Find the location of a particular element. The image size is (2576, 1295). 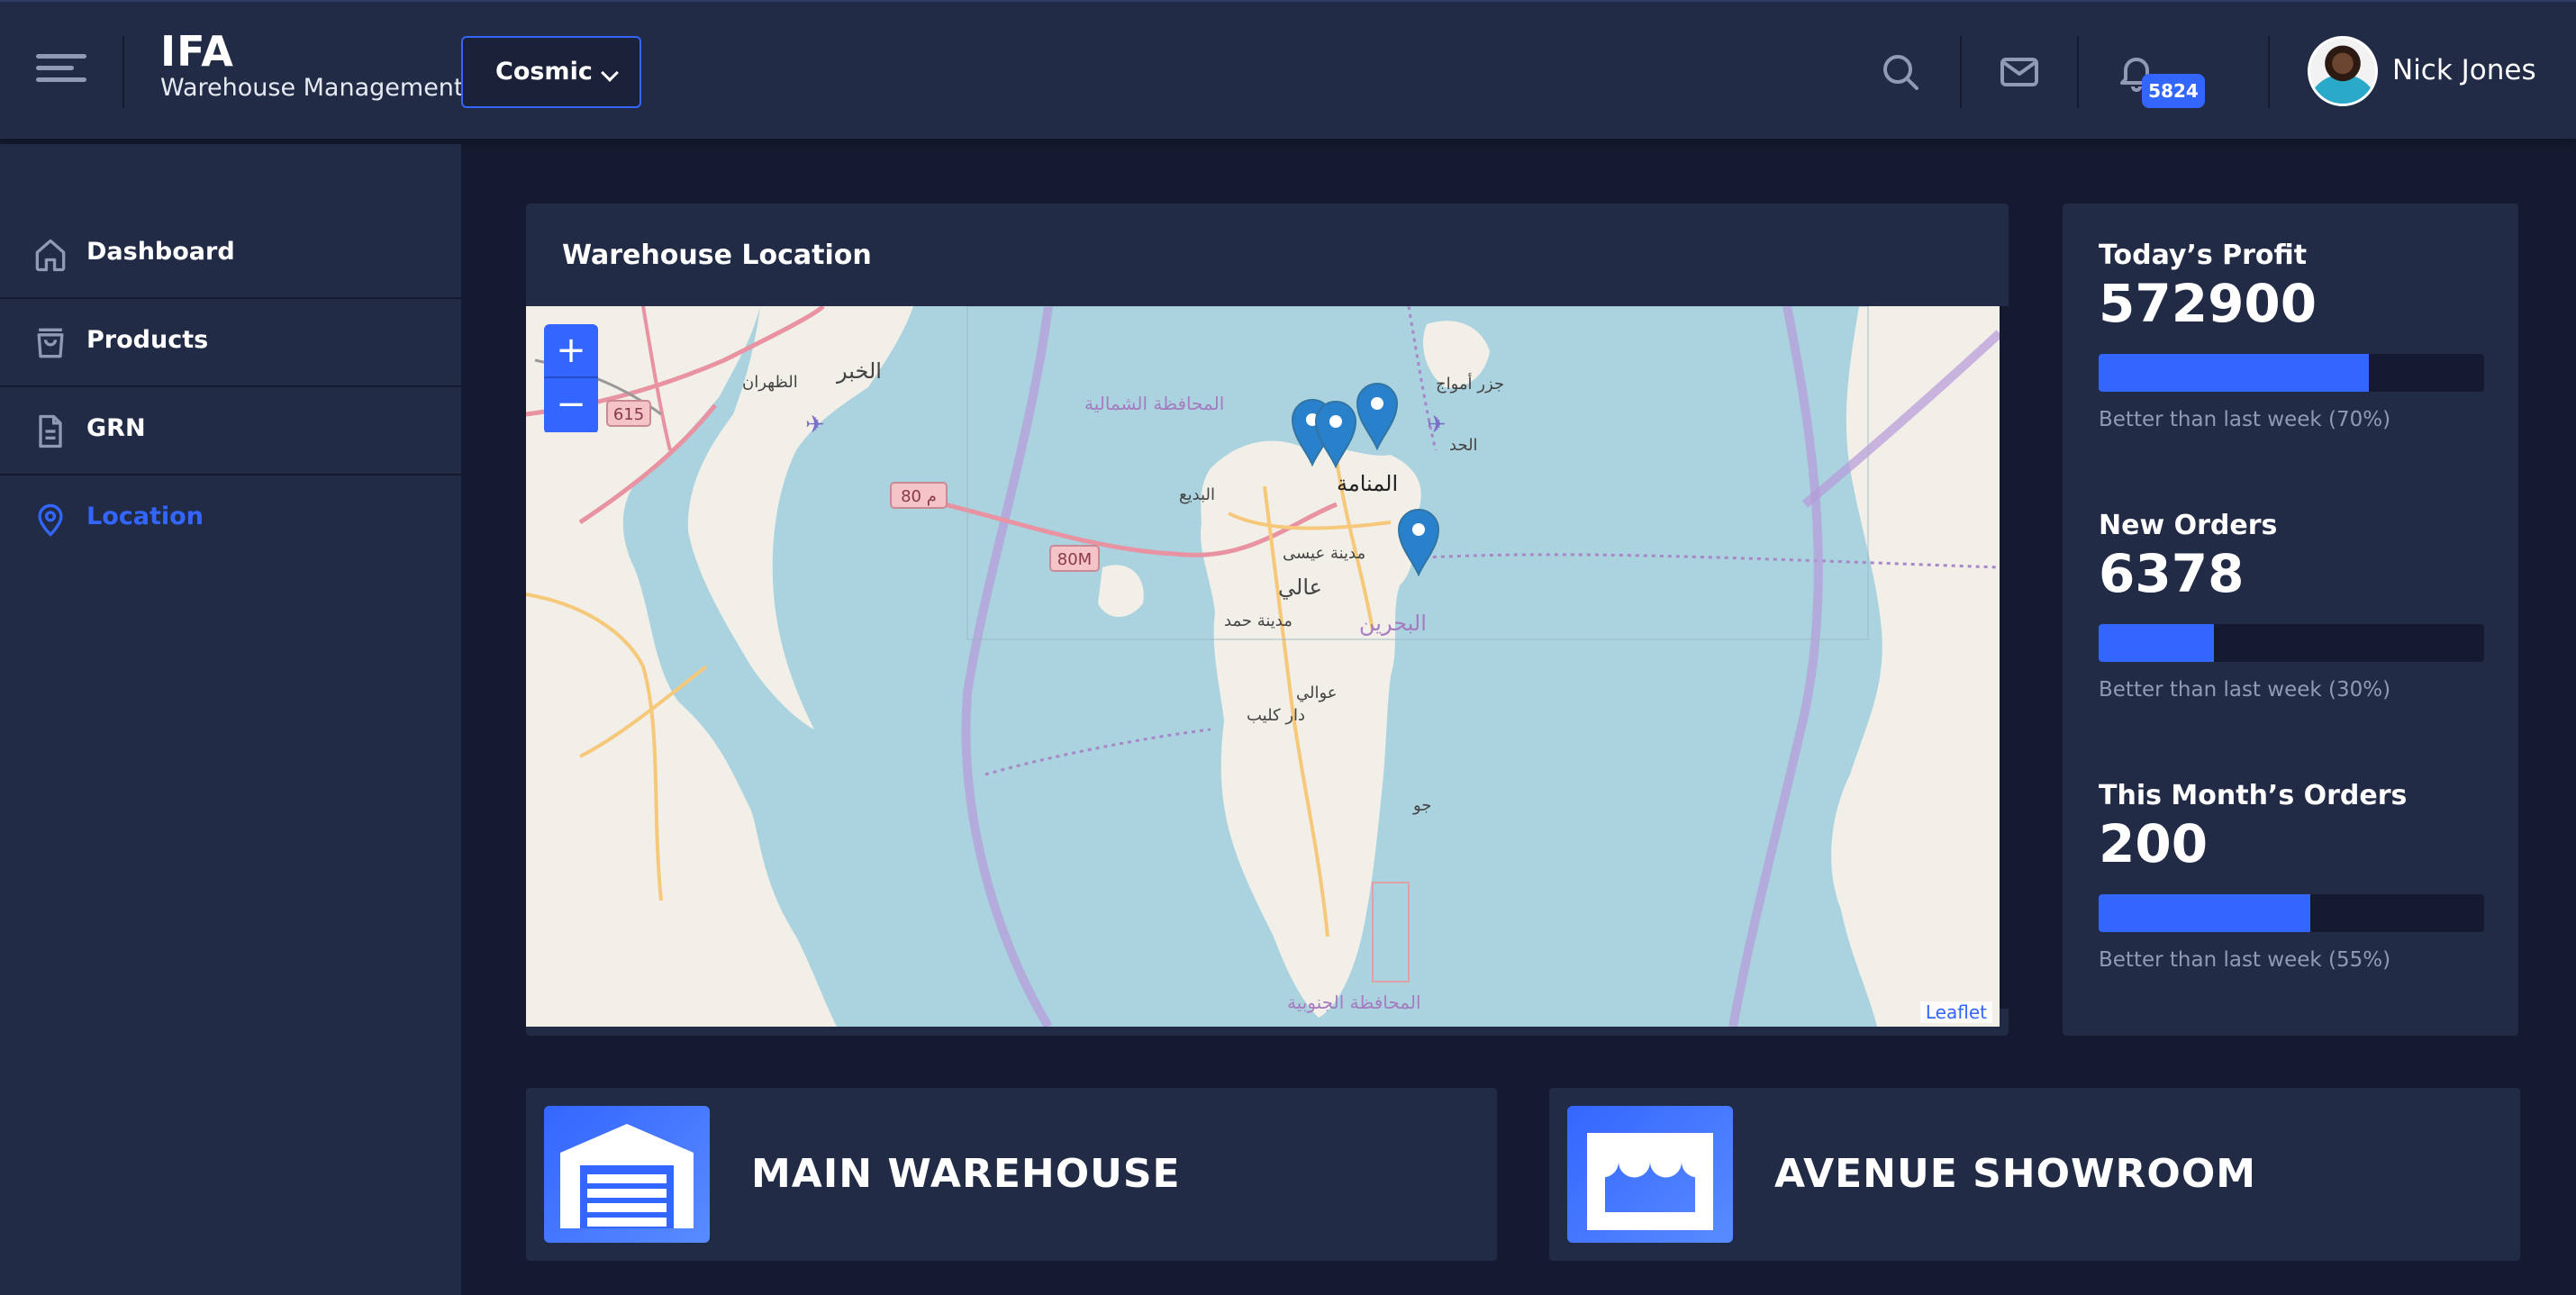

map-attribution-link: Leaflet is located at coordinates (1955, 1012).